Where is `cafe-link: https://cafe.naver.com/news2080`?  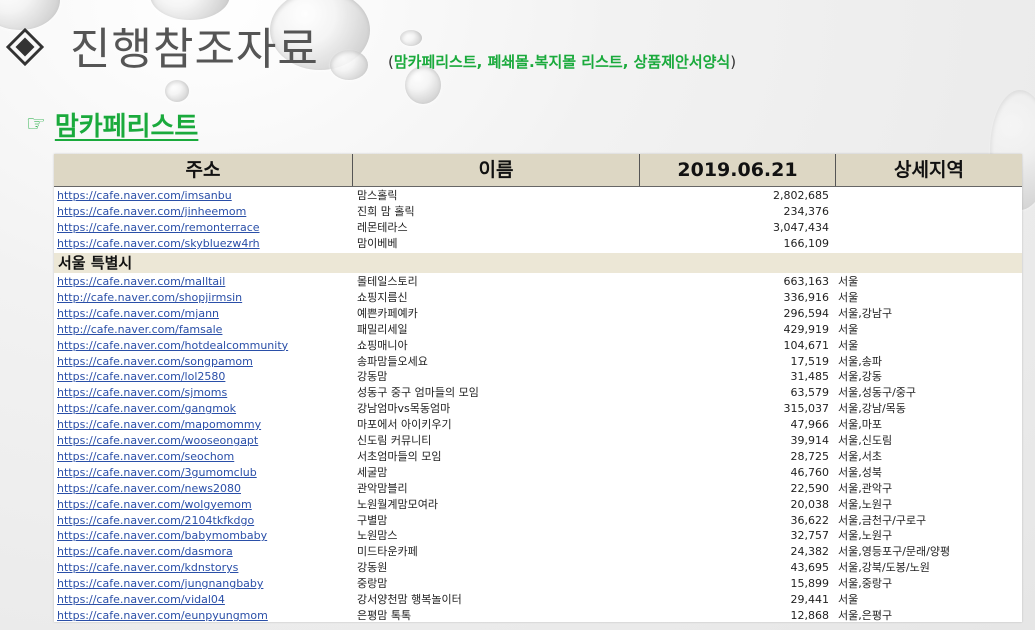 cafe-link: https://cafe.naver.com/news2080 is located at coordinates (202, 489).